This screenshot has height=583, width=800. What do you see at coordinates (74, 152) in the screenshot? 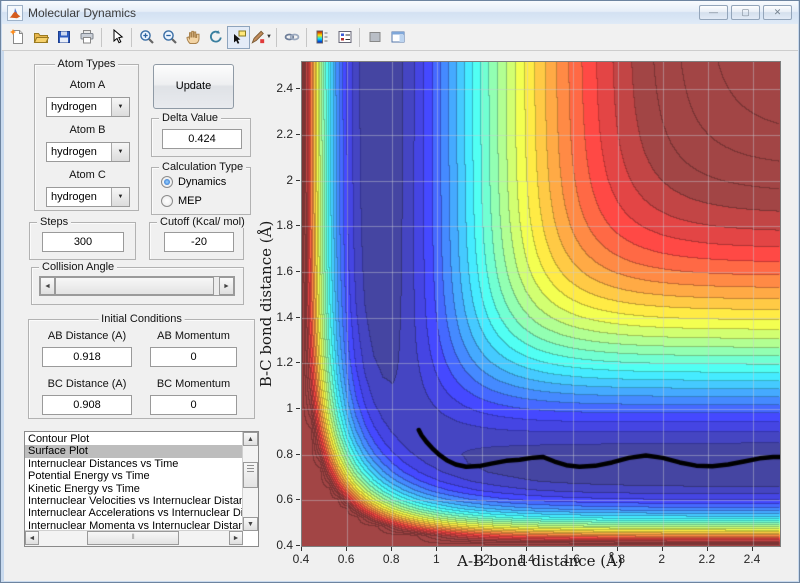
I see `atom-b-value: hydrogen` at bounding box center [74, 152].